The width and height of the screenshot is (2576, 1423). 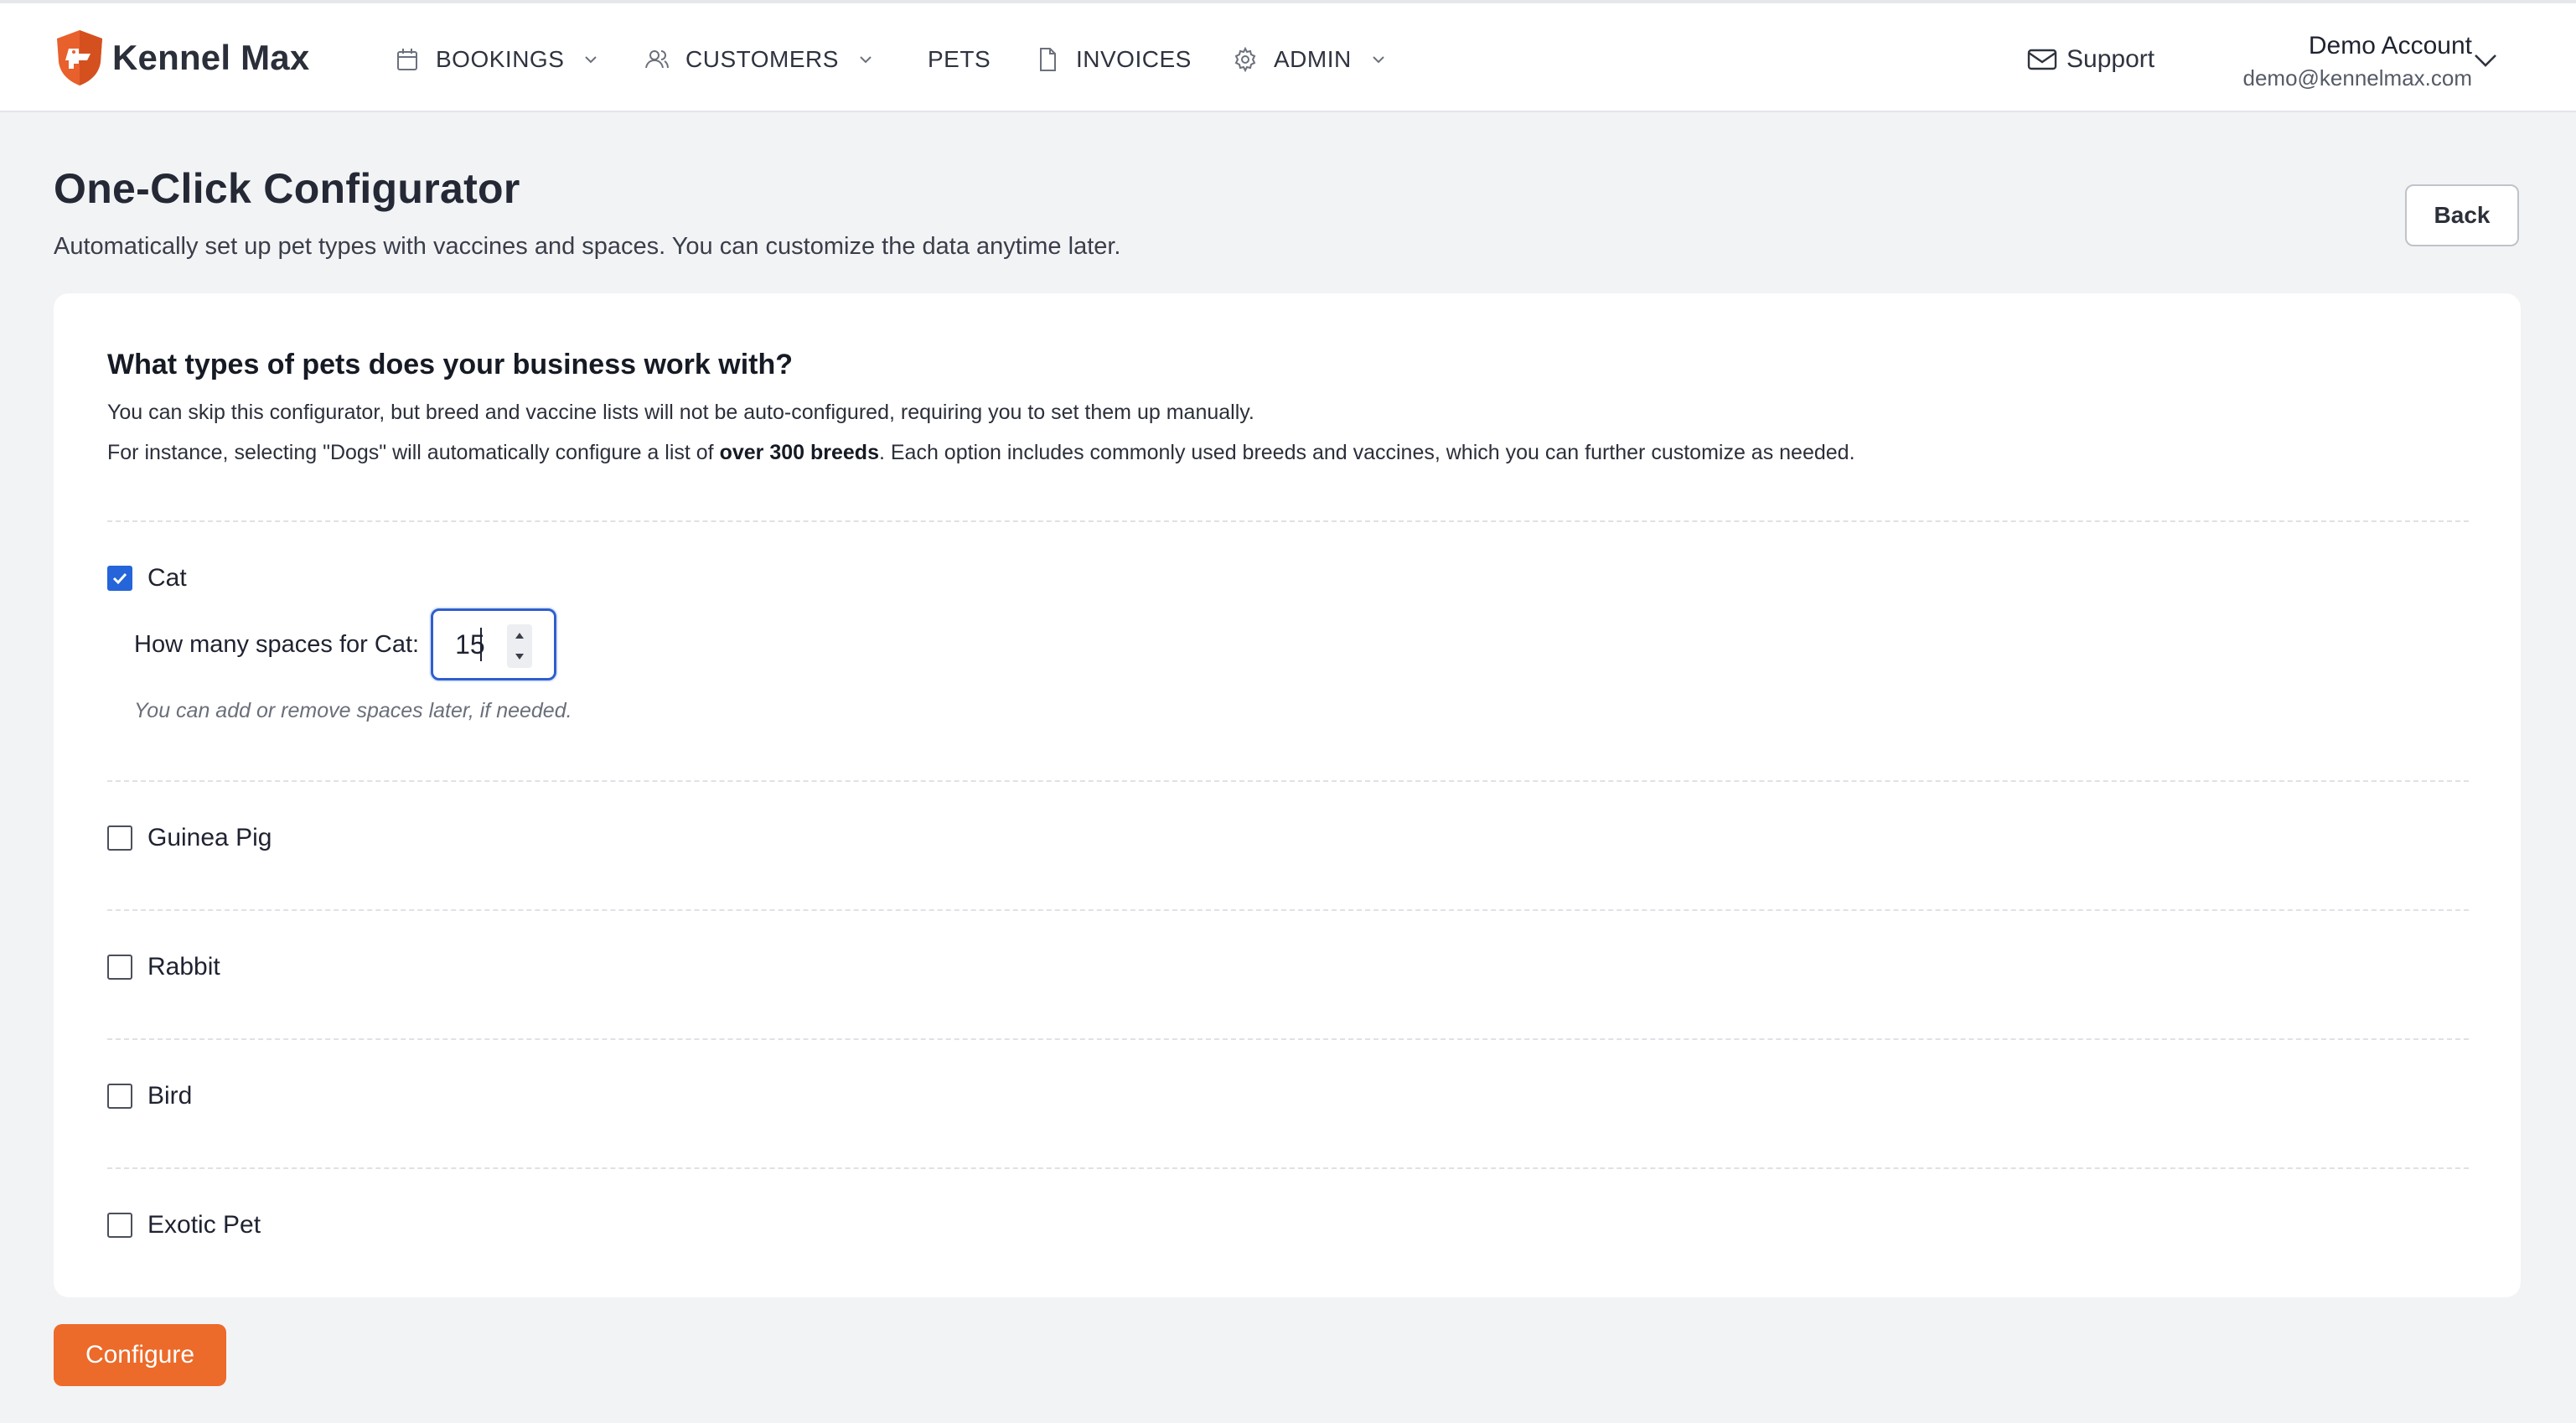 What do you see at coordinates (657, 59) in the screenshot?
I see `users-icon` at bounding box center [657, 59].